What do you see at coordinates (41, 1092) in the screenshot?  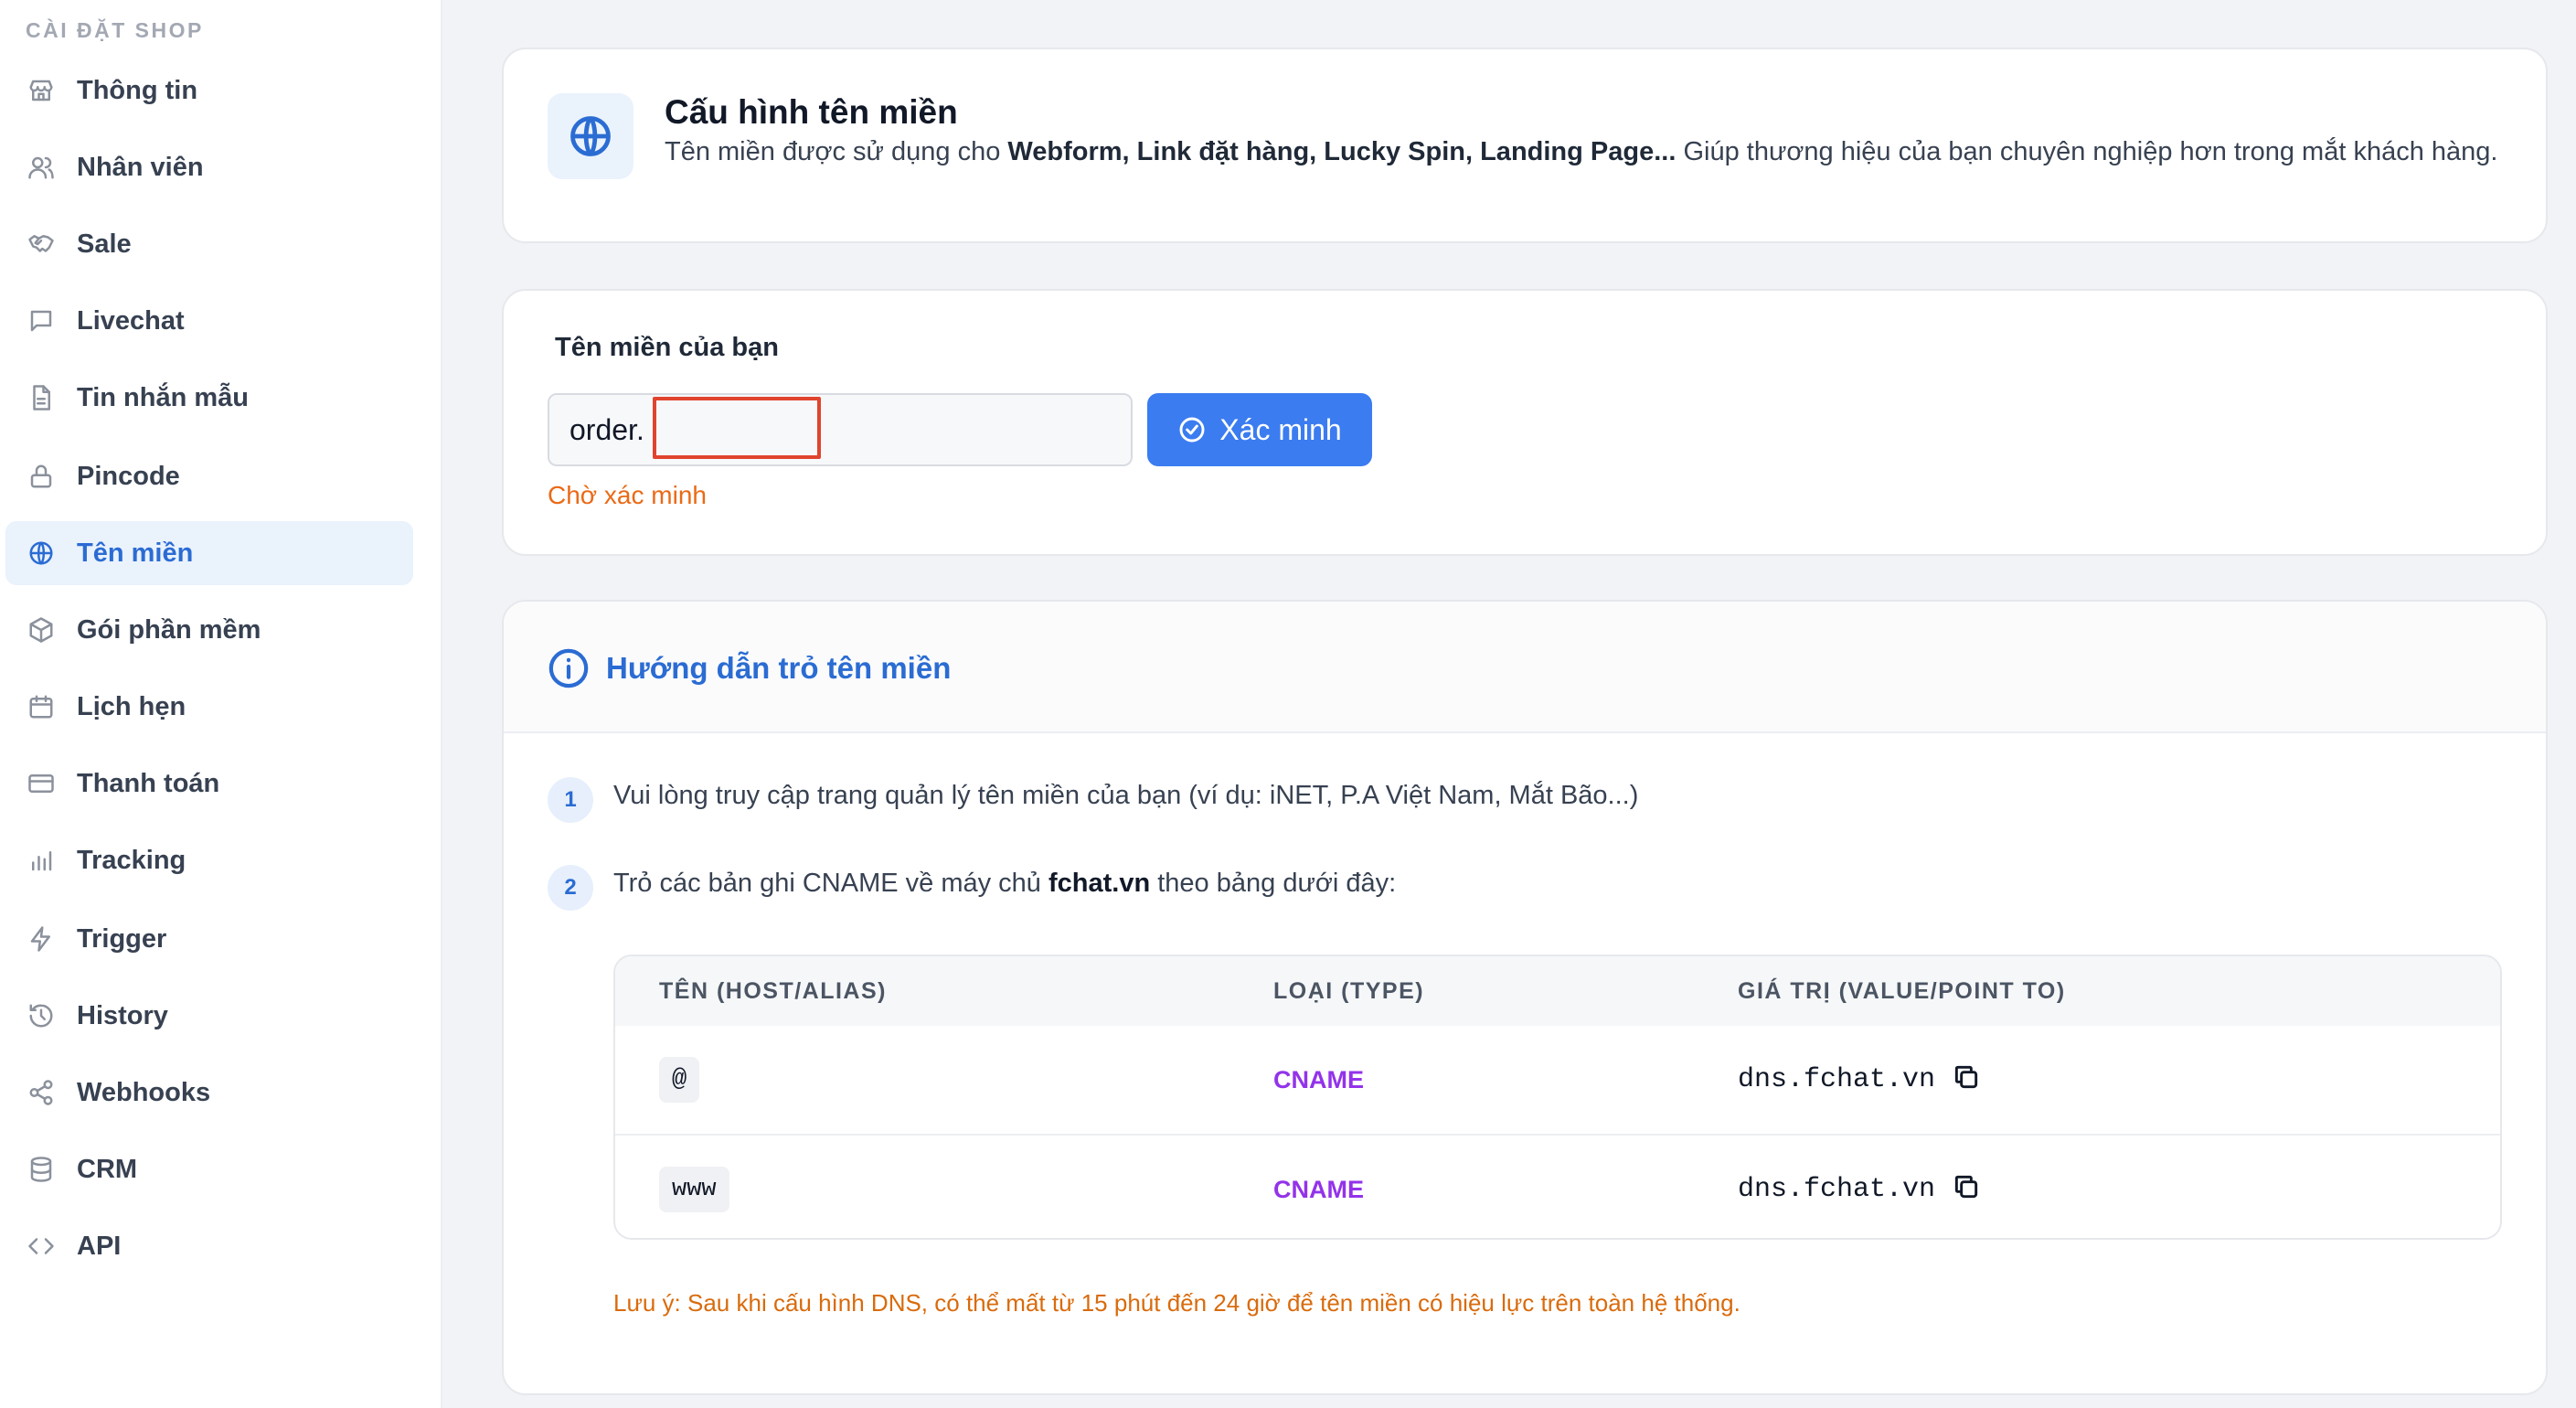 I see `webhook-icon` at bounding box center [41, 1092].